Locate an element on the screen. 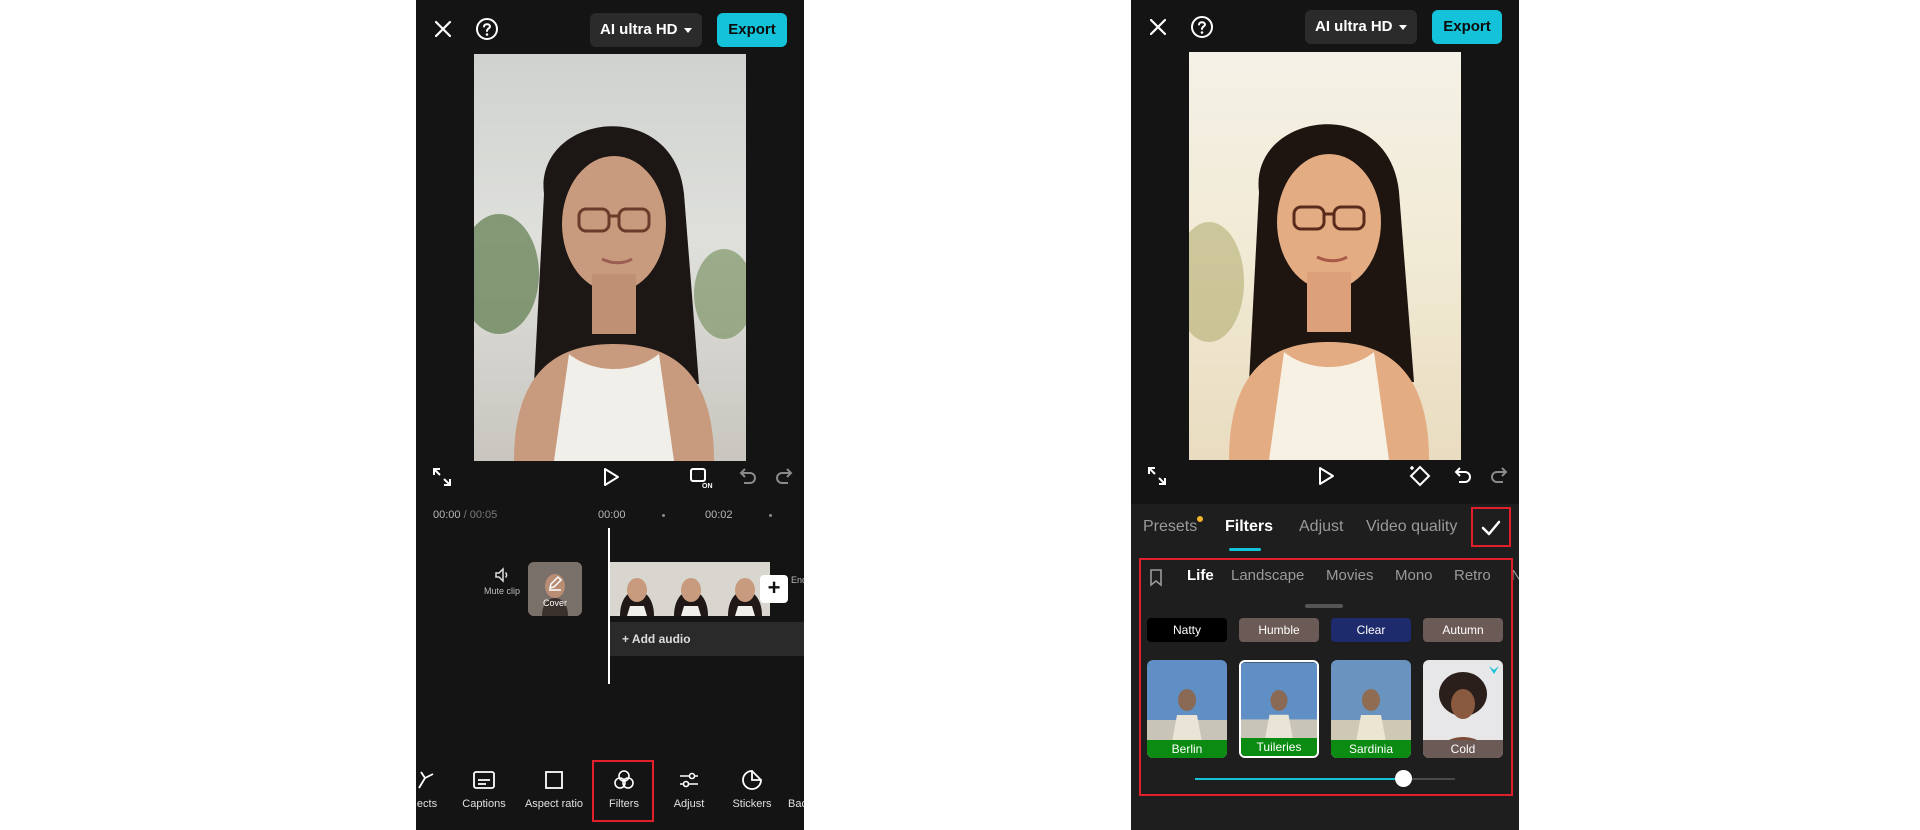 This screenshot has height=830, width=1920. timecode: 00:00 / 00:05 is located at coordinates (465, 515).